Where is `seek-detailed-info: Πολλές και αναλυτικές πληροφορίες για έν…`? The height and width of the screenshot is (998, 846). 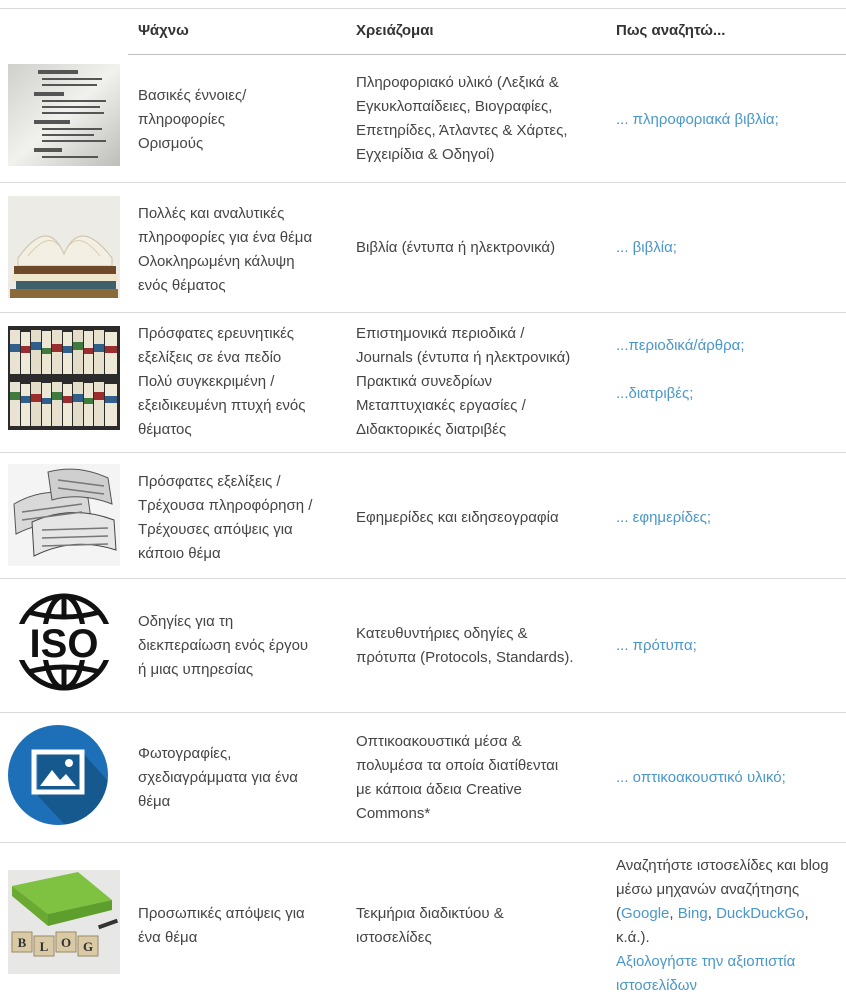 seek-detailed-info: Πολλές και αναλυτικές πληροφορίες για έν… is located at coordinates (240, 250).